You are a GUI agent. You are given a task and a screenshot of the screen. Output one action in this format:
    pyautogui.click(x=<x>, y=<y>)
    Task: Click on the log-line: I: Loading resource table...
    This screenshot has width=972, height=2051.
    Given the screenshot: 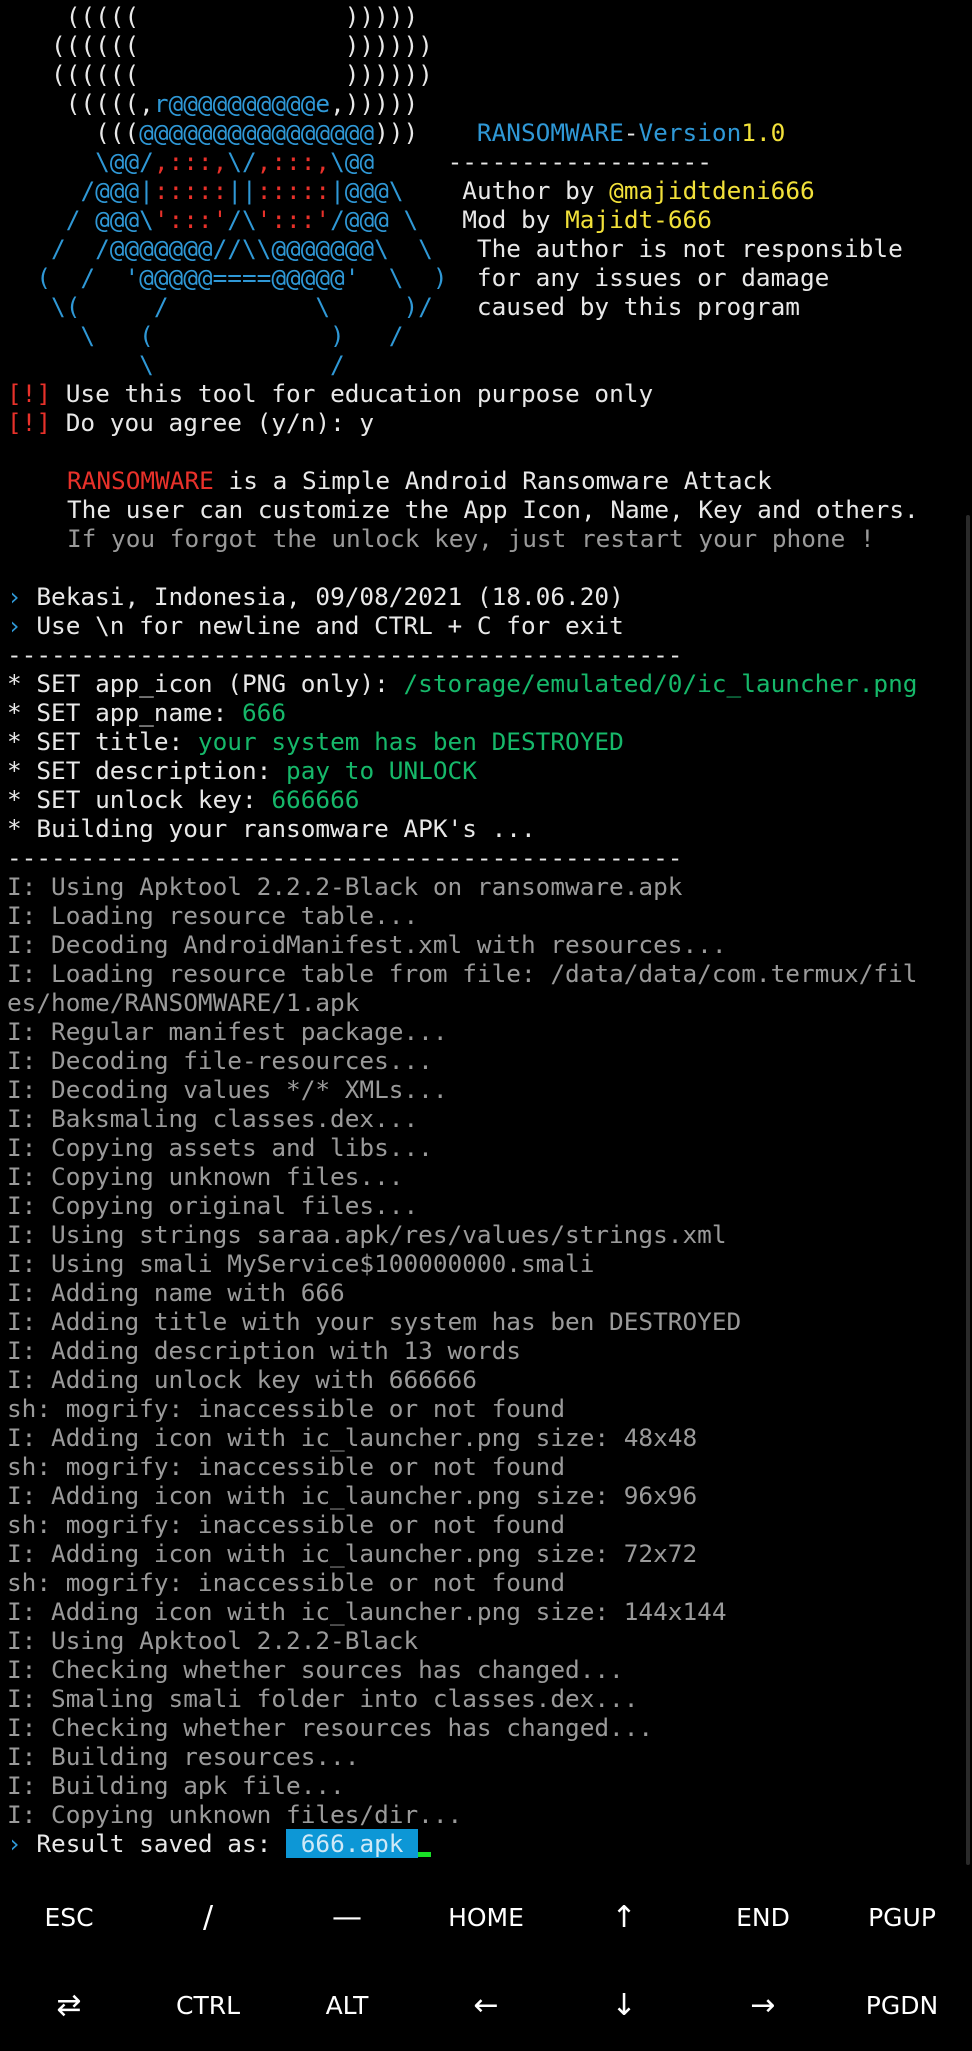 What is the action you would take?
    pyautogui.click(x=213, y=915)
    